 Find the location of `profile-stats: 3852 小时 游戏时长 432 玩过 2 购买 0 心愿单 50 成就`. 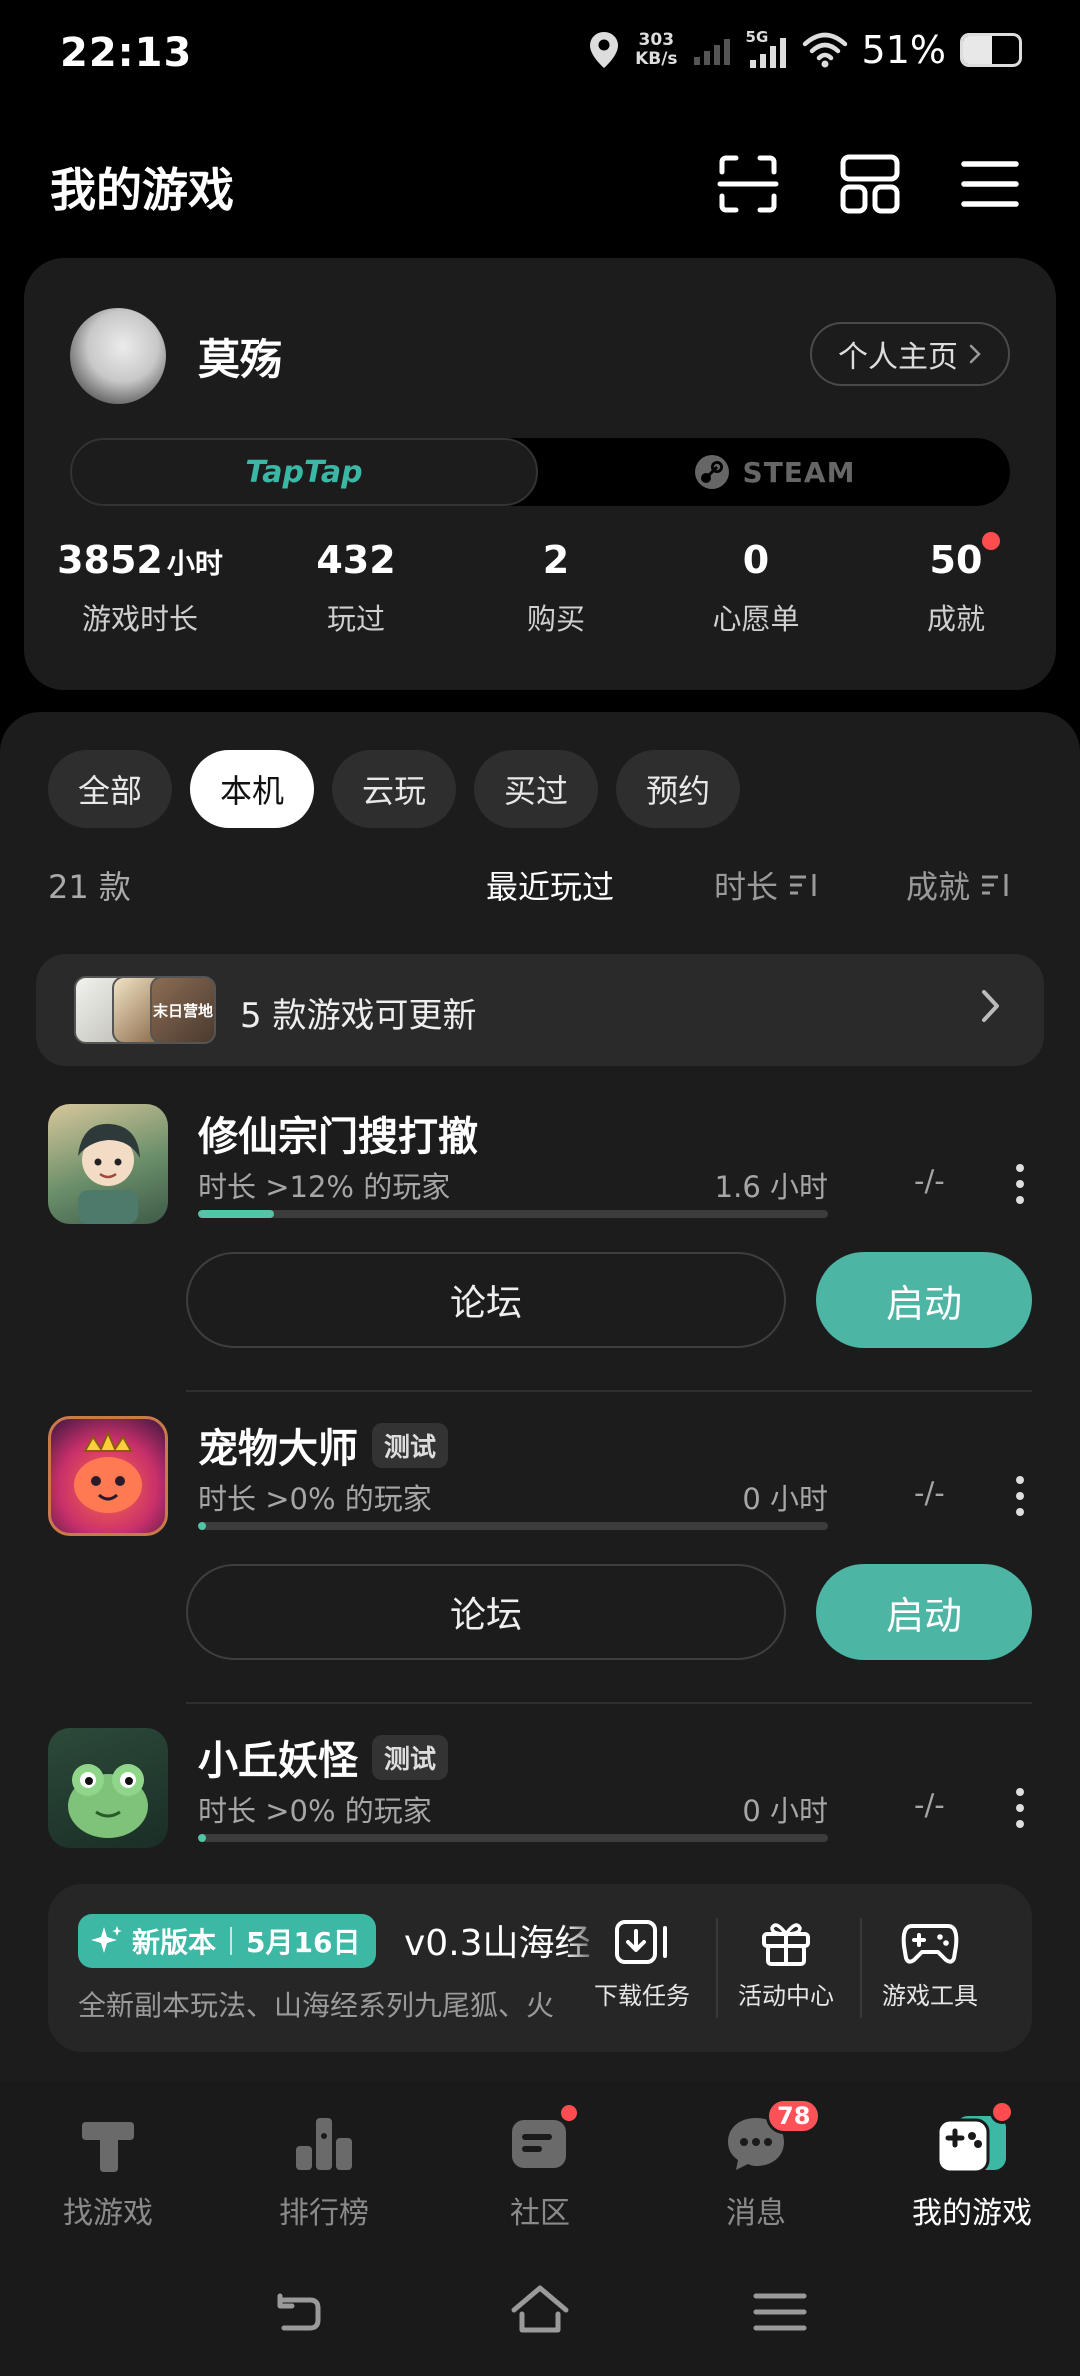

profile-stats: 3852 小时 游戏时长 432 玩过 2 购买 0 心愿单 50 成就 is located at coordinates (540, 585).